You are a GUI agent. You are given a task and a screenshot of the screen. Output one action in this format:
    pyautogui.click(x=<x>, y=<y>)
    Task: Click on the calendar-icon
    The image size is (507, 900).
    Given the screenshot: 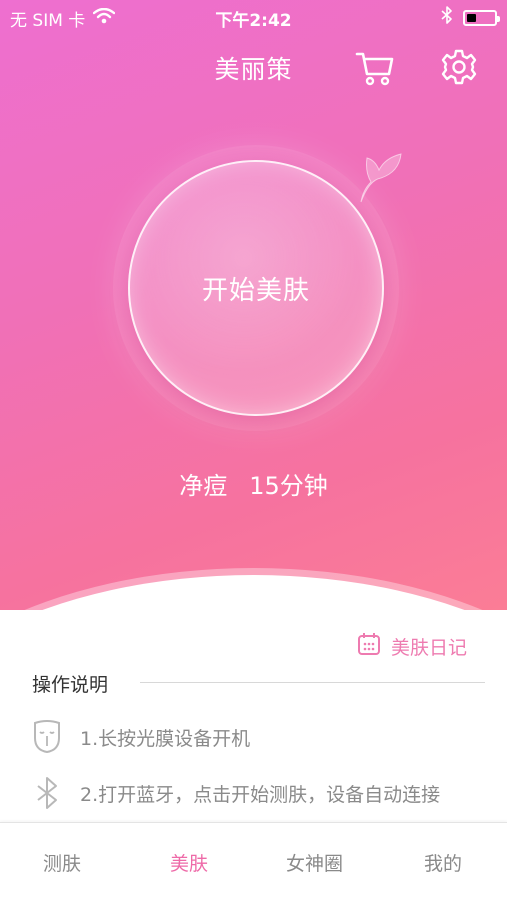 What is the action you would take?
    pyautogui.click(x=369, y=646)
    